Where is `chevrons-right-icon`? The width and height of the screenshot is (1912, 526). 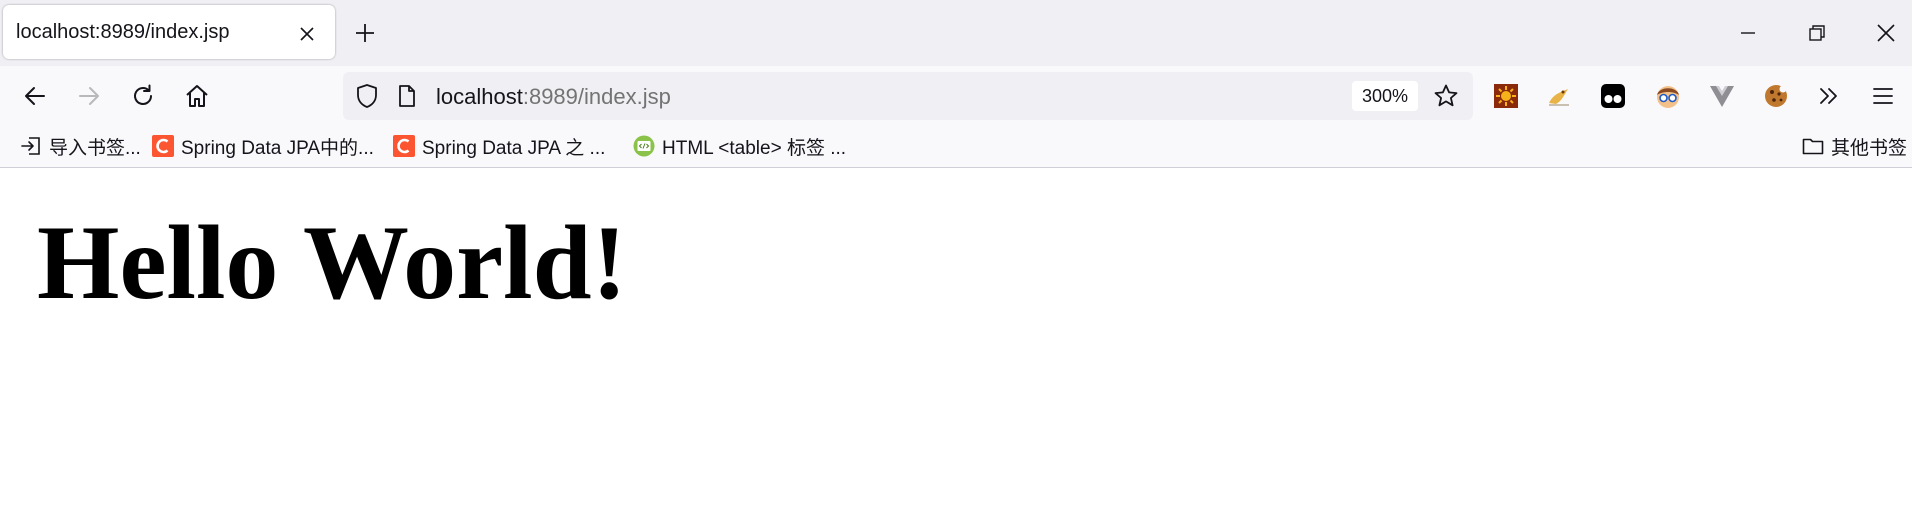
chevrons-right-icon is located at coordinates (1829, 96).